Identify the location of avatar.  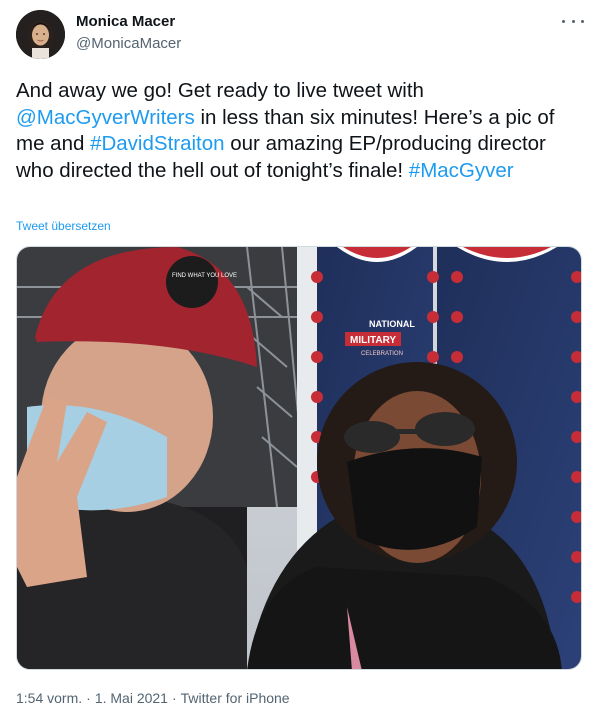
(40, 34).